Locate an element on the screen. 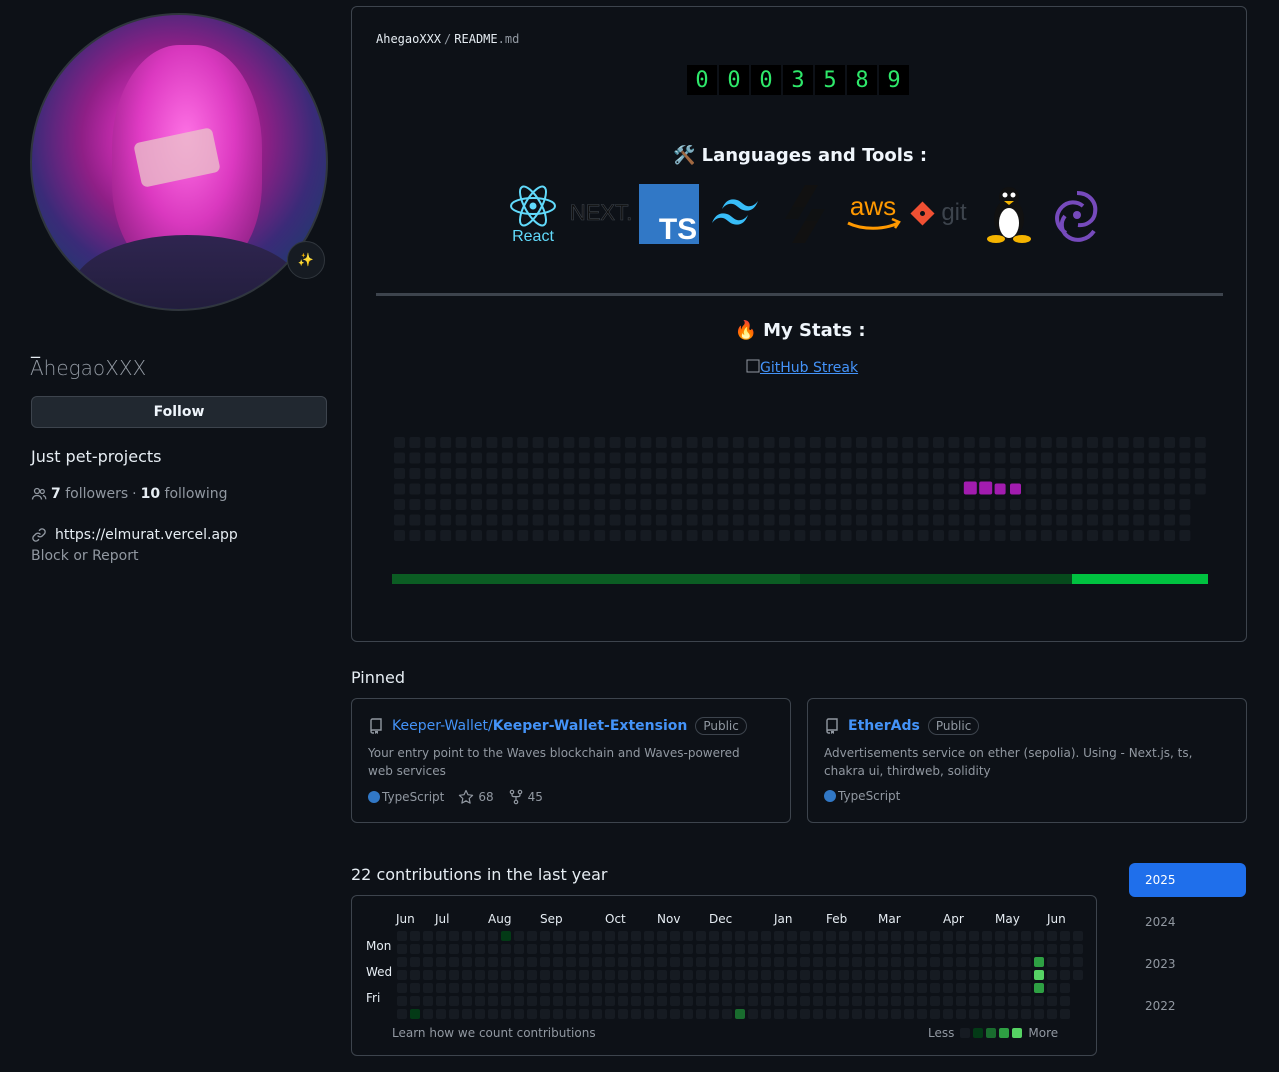 This screenshot has height=1072, width=1279. repo-link: EtherAds is located at coordinates (884, 726).